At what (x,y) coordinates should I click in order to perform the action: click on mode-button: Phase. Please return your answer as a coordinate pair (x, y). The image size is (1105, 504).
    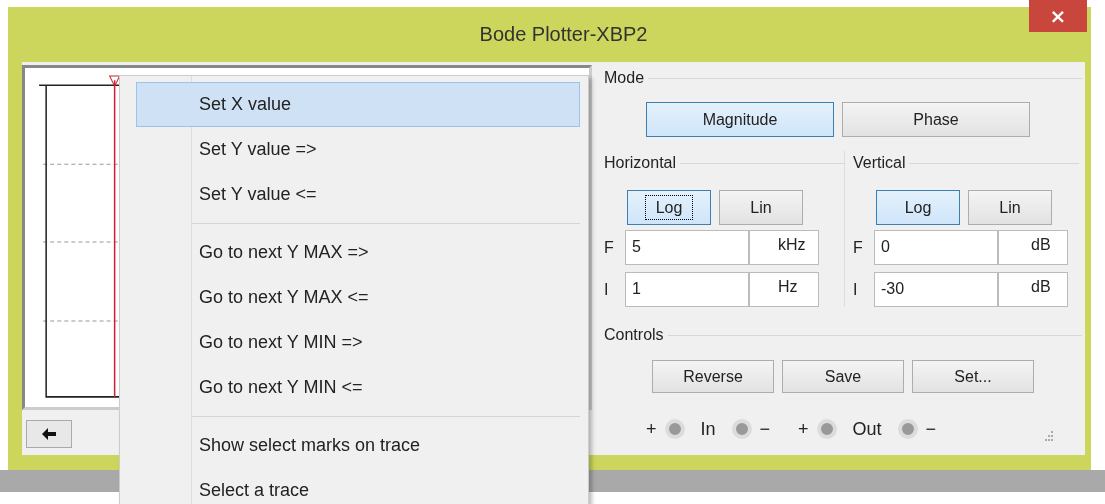
    Looking at the image, I should click on (936, 119).